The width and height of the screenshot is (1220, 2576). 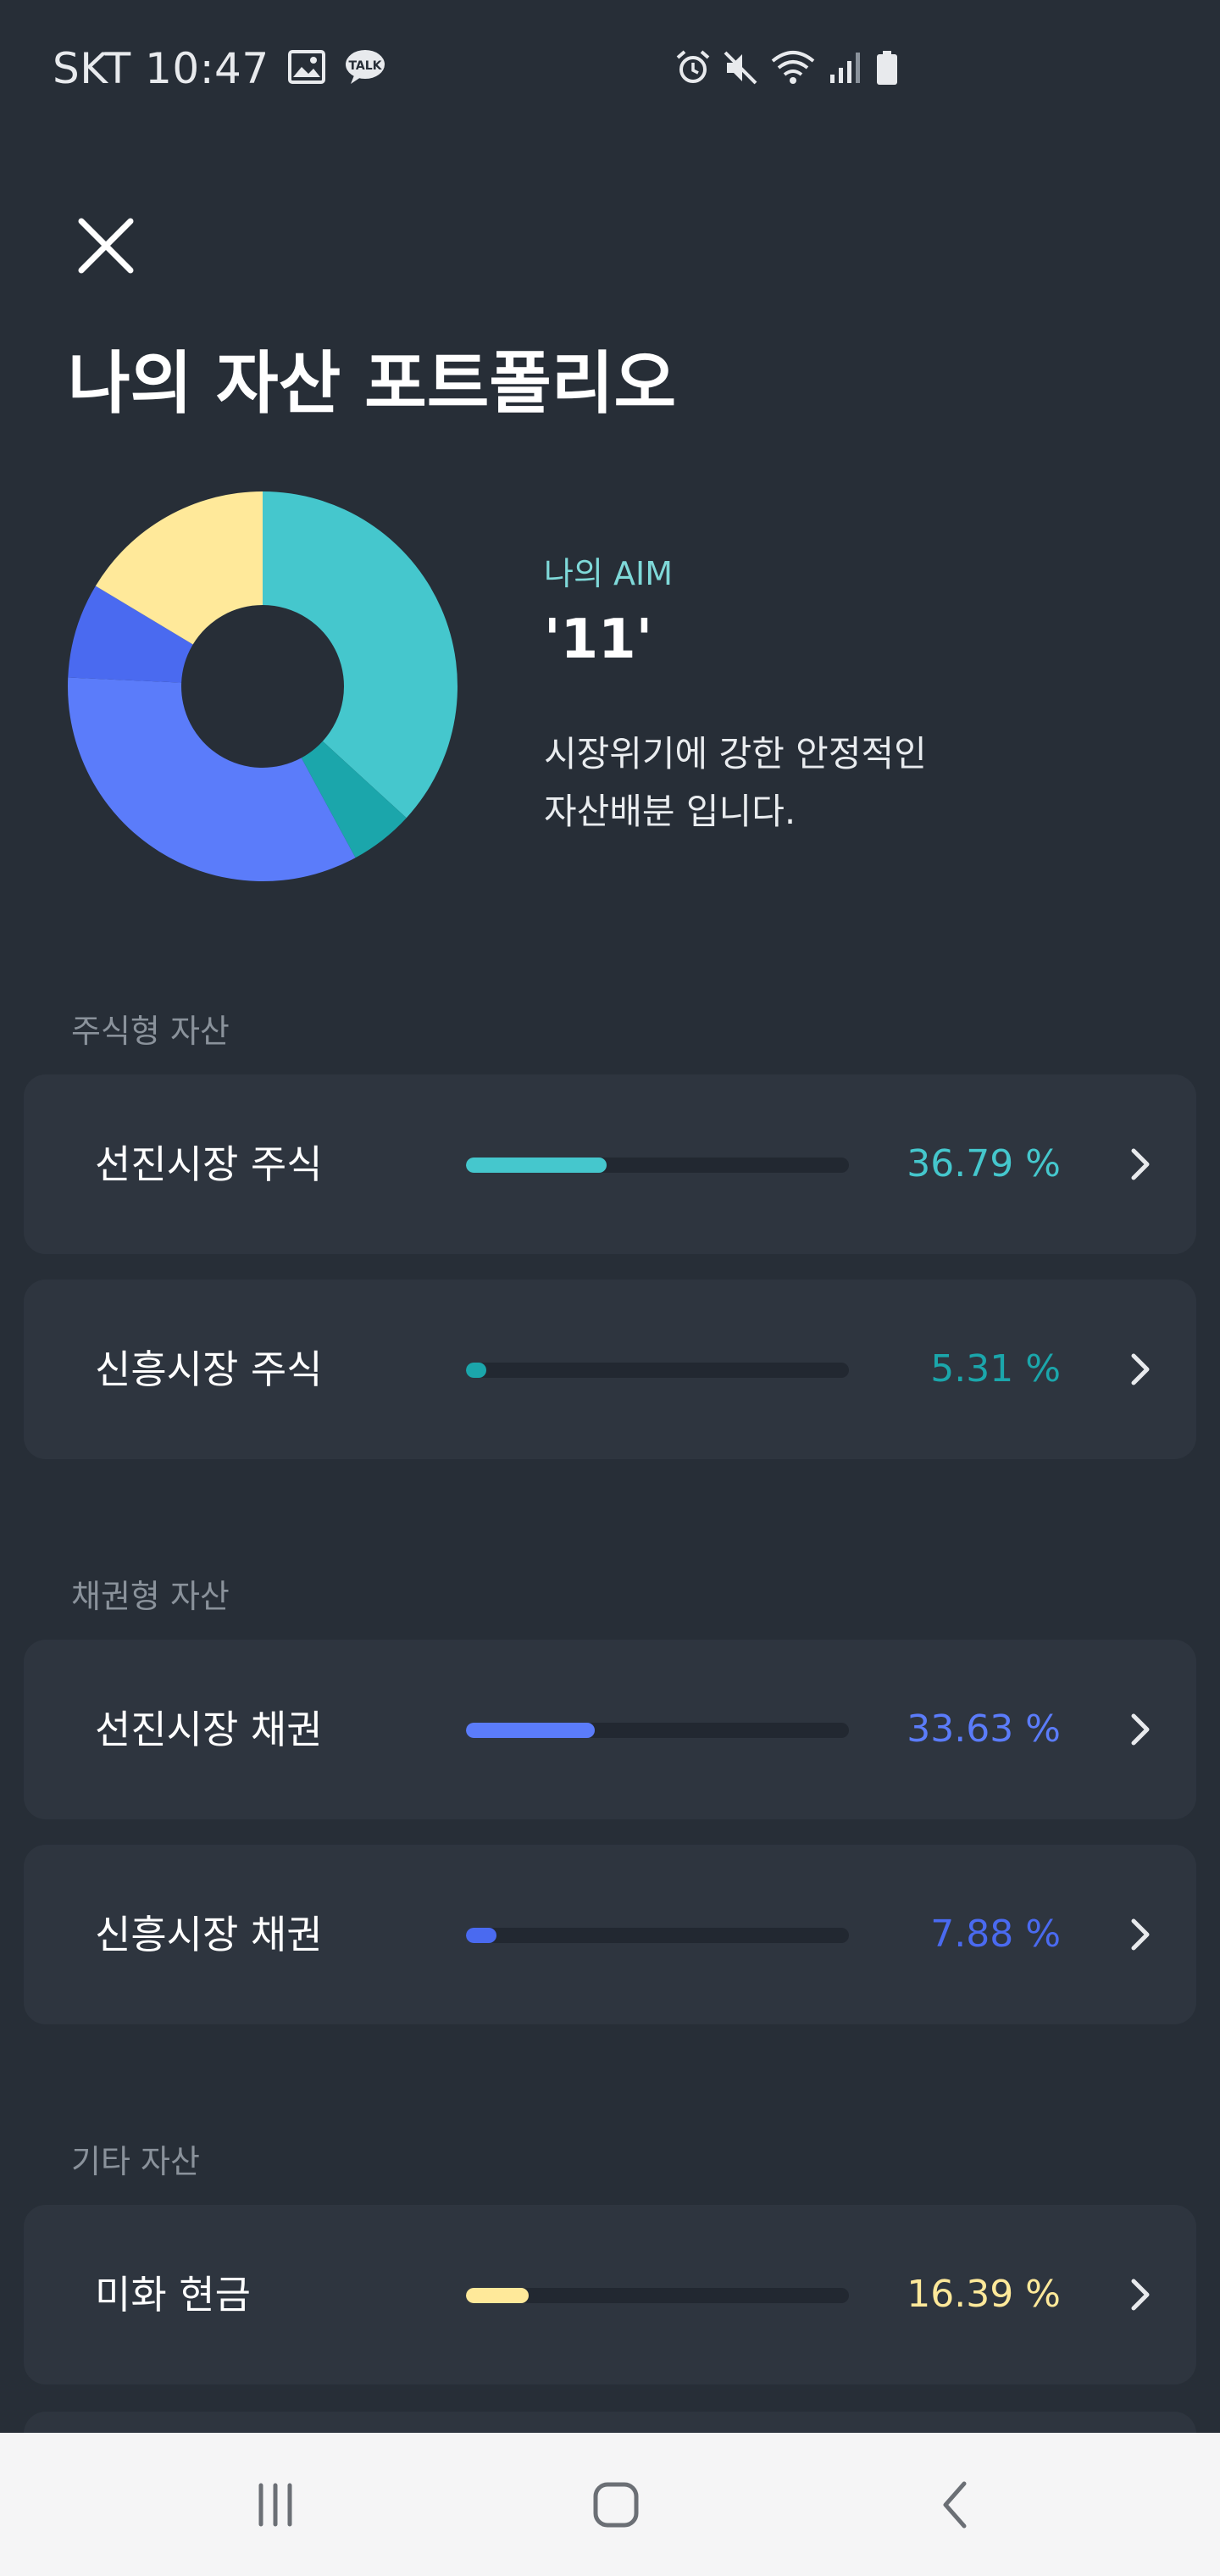 I want to click on status-right, so click(x=787, y=67).